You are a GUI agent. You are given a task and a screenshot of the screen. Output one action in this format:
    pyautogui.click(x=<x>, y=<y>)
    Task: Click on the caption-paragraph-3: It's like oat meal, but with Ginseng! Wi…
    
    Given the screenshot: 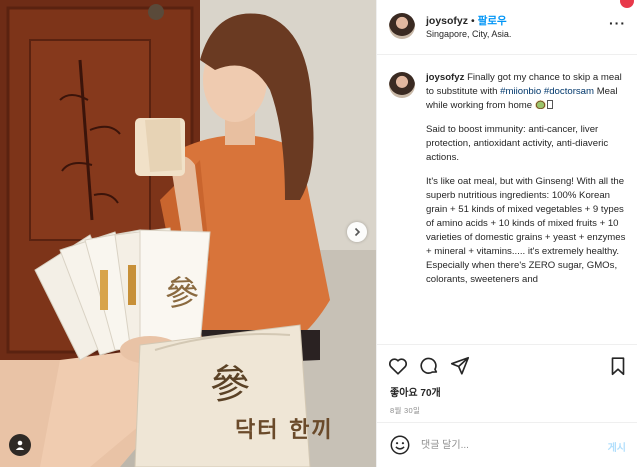 What is the action you would take?
    pyautogui.click(x=526, y=230)
    